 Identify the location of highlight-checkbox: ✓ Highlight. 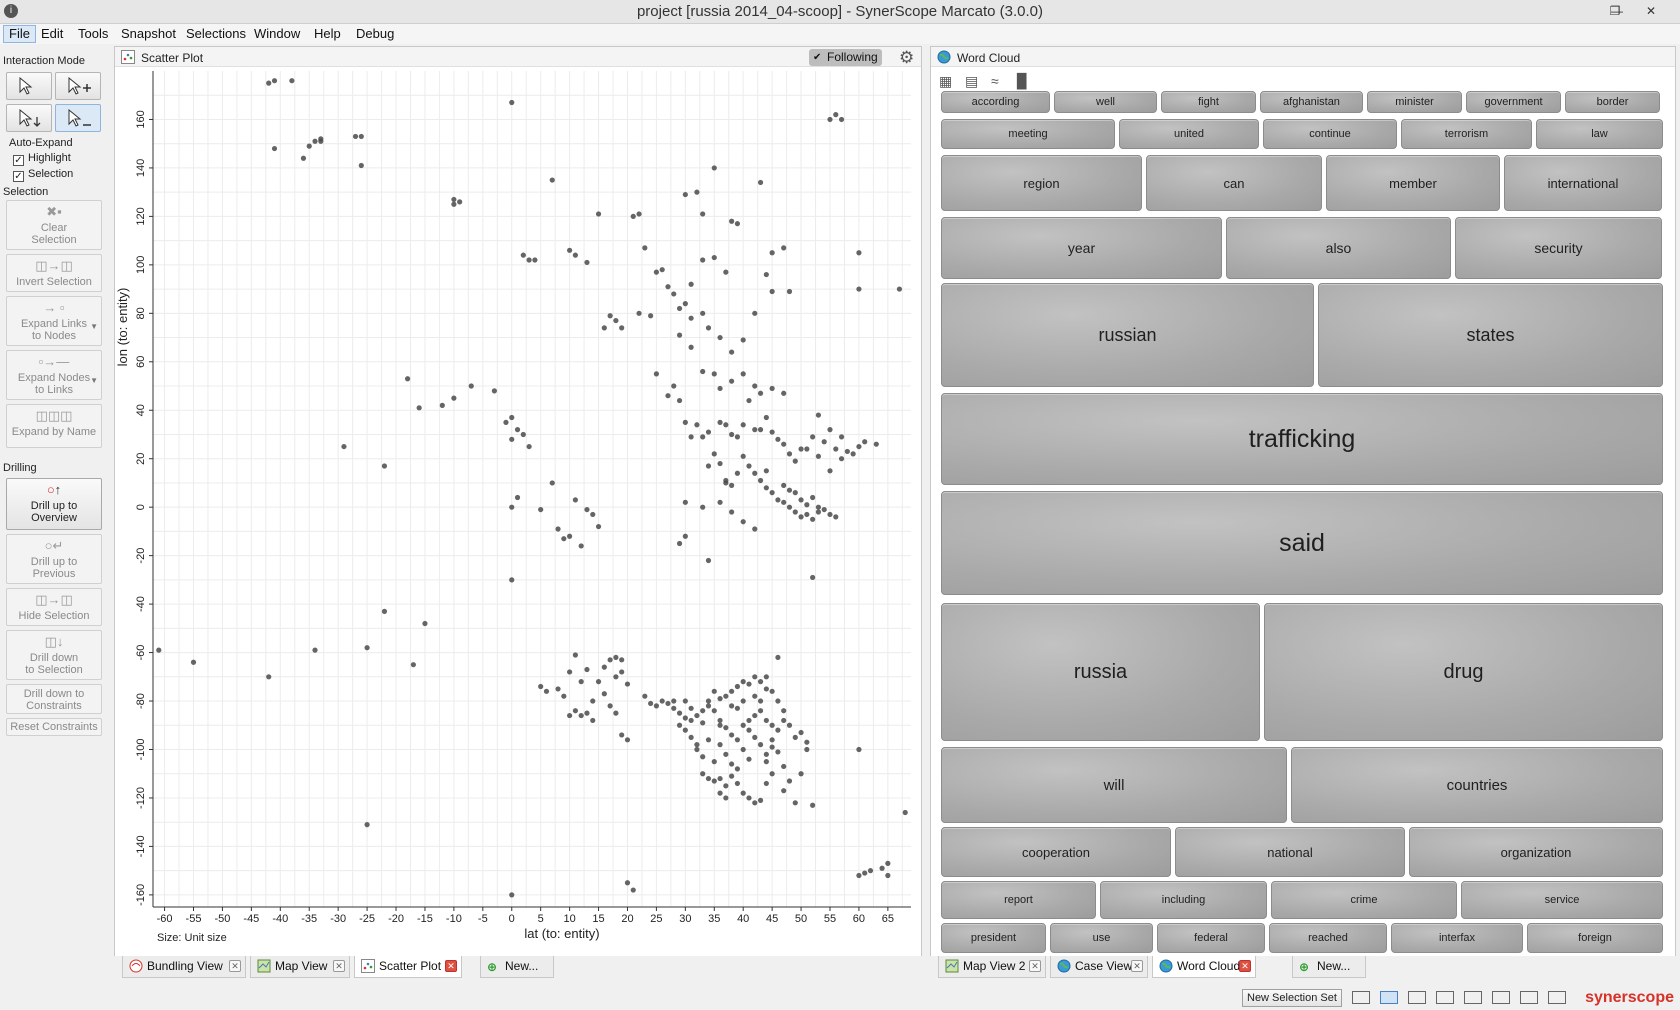
(42, 159).